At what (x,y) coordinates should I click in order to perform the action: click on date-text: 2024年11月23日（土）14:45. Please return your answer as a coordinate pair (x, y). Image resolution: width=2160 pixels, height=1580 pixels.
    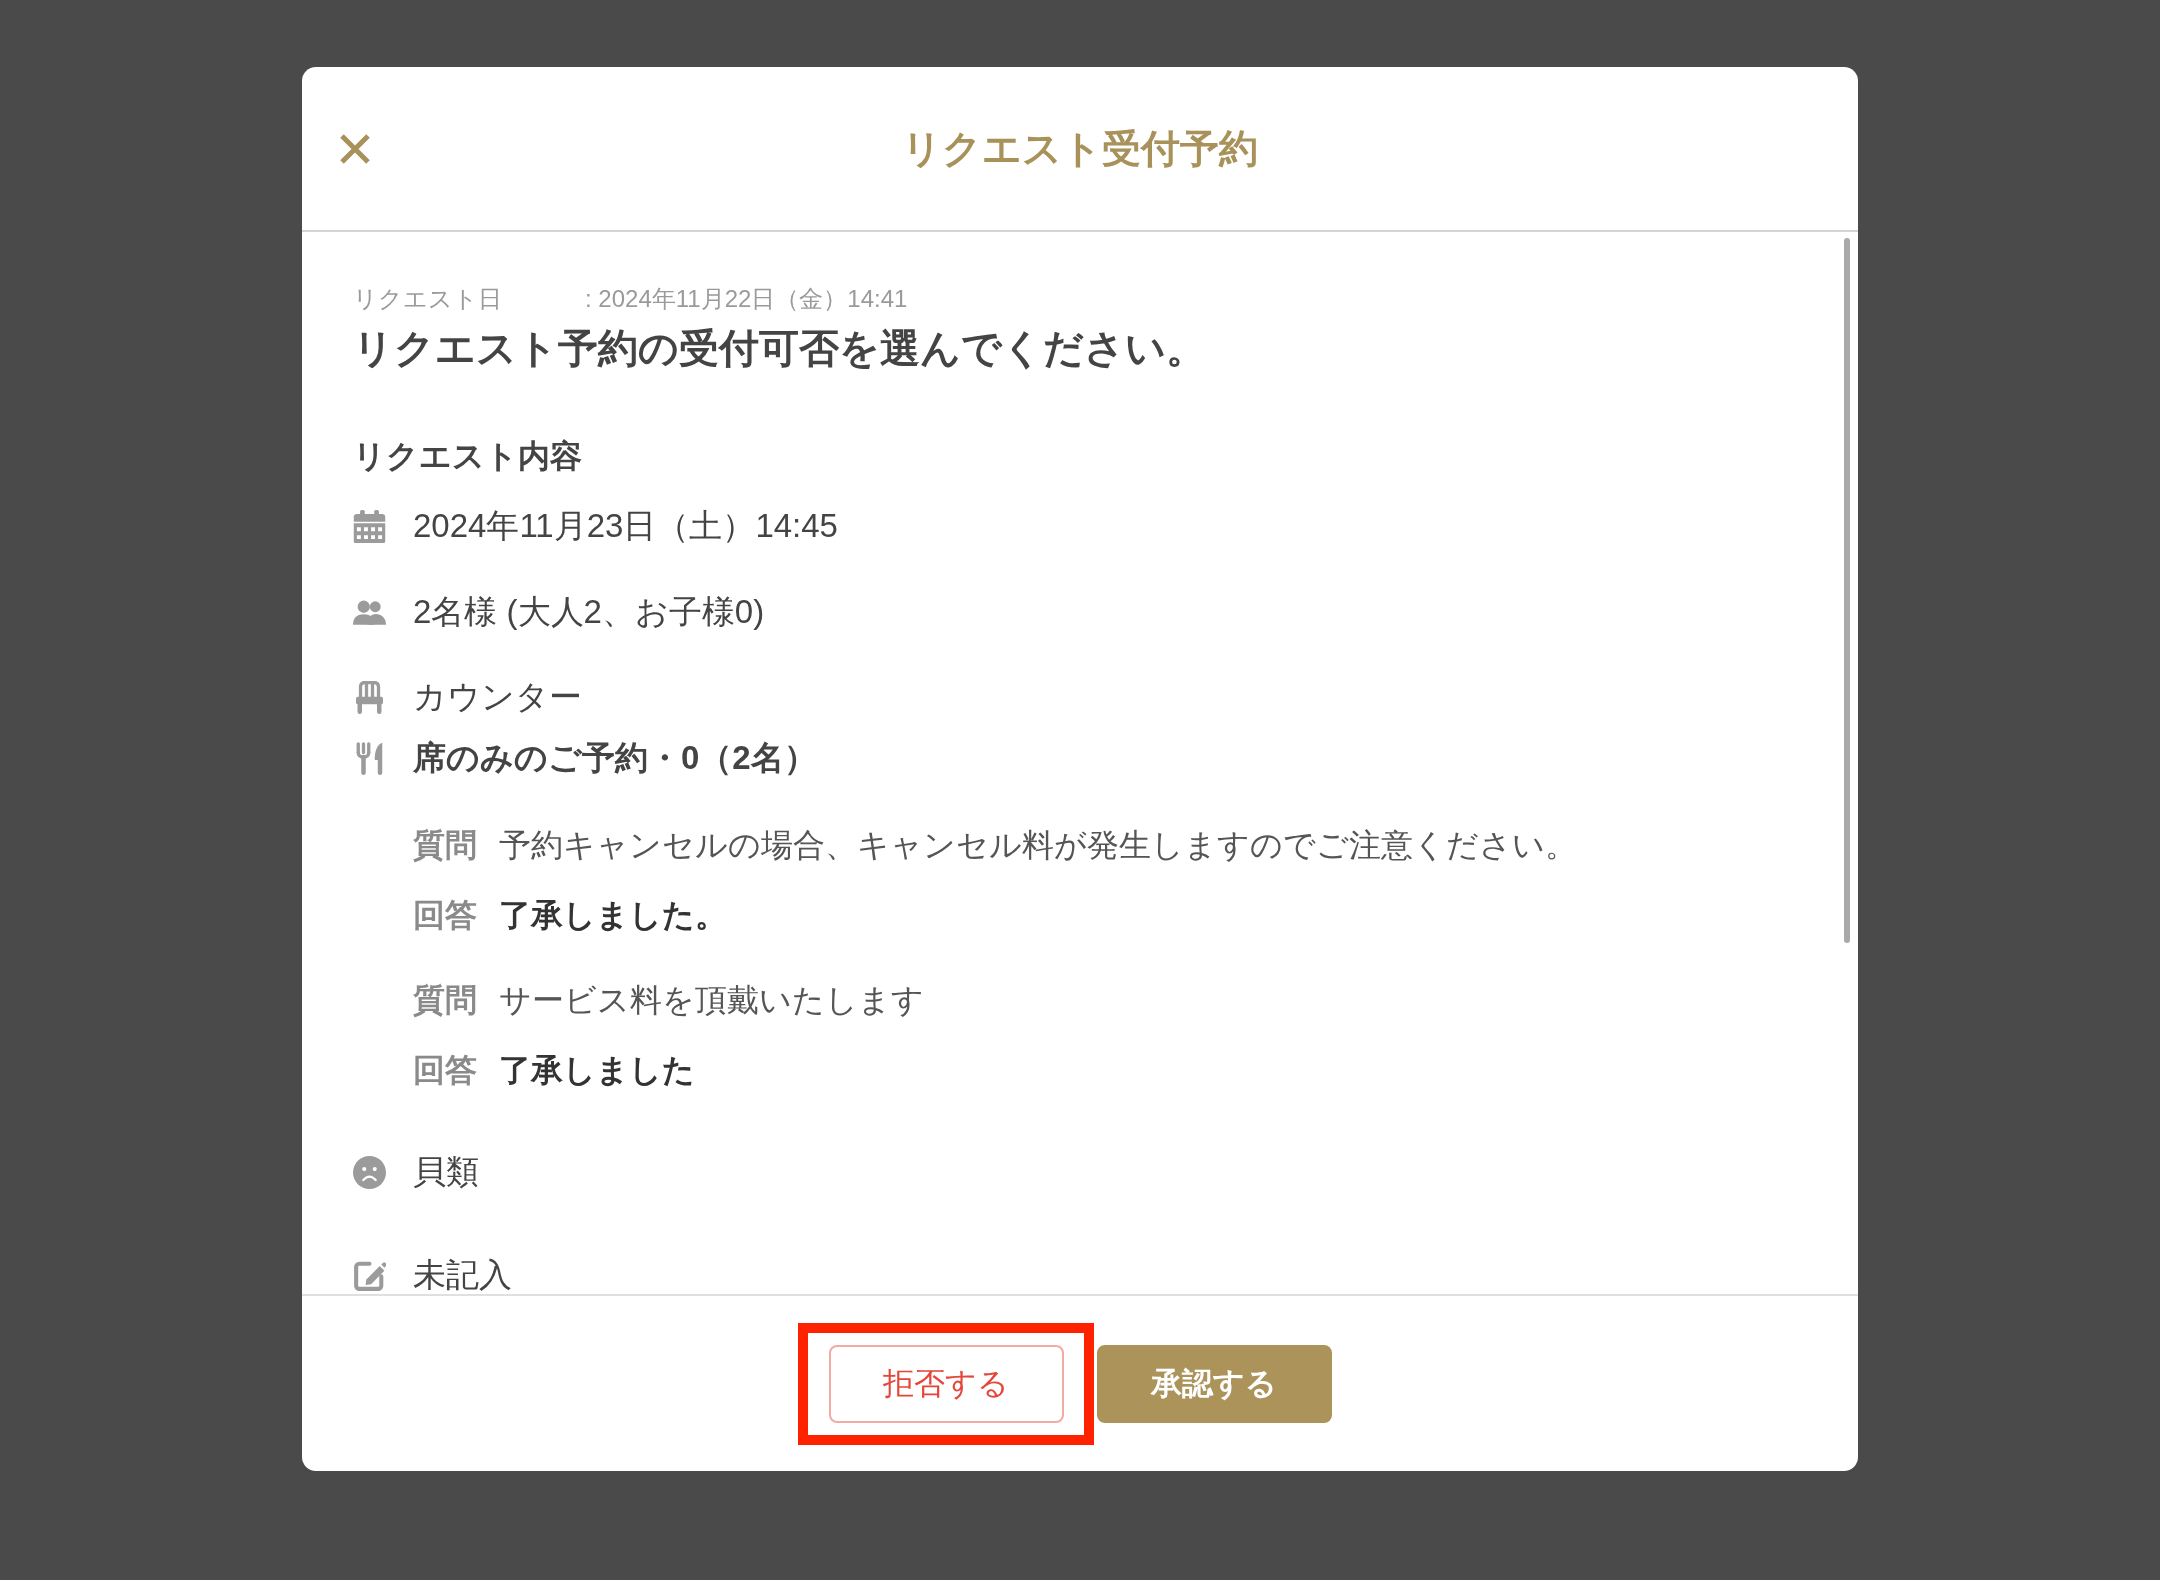
    Looking at the image, I should click on (625, 526).